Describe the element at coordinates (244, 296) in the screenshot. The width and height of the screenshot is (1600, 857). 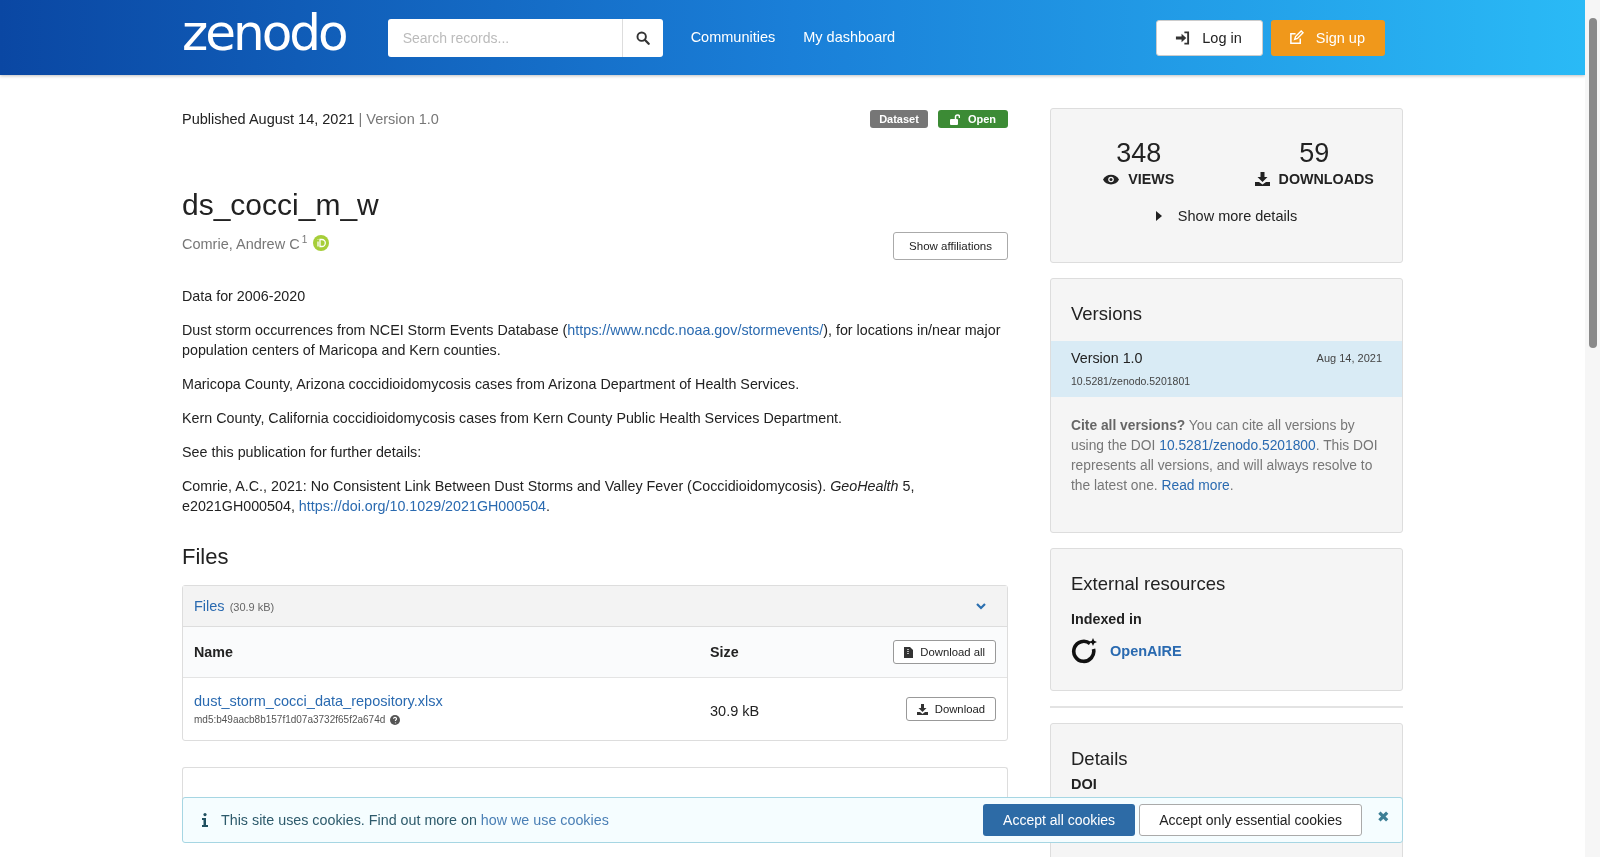
I see `description-paragraph: Data for 2006-2020` at that location.